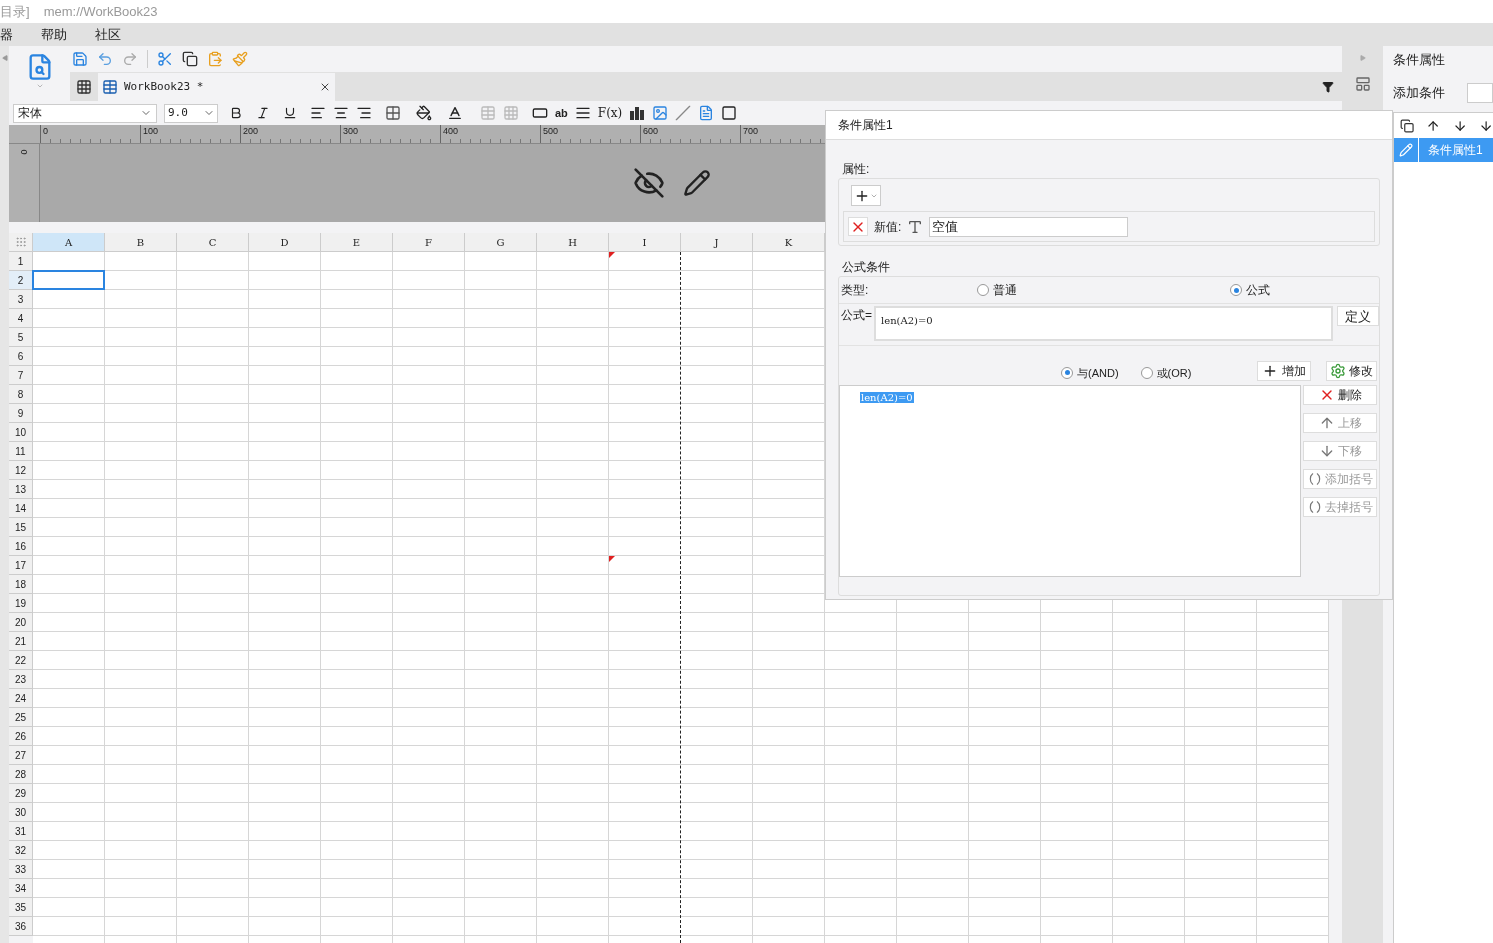 The height and width of the screenshot is (943, 1493). What do you see at coordinates (1419, 93) in the screenshot?
I see `add-condition-label: 添加条件` at bounding box center [1419, 93].